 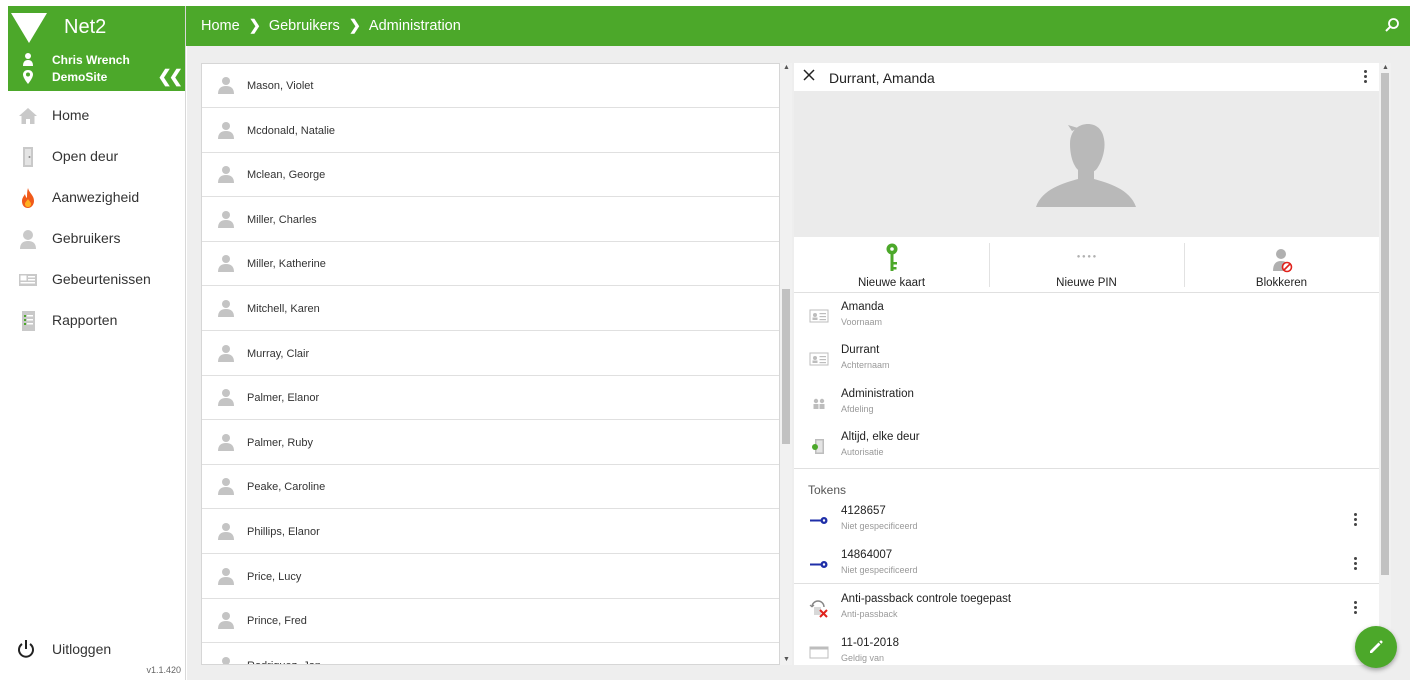 What do you see at coordinates (926, 599) in the screenshot?
I see `field-value: Anti-passback controle toegepast` at bounding box center [926, 599].